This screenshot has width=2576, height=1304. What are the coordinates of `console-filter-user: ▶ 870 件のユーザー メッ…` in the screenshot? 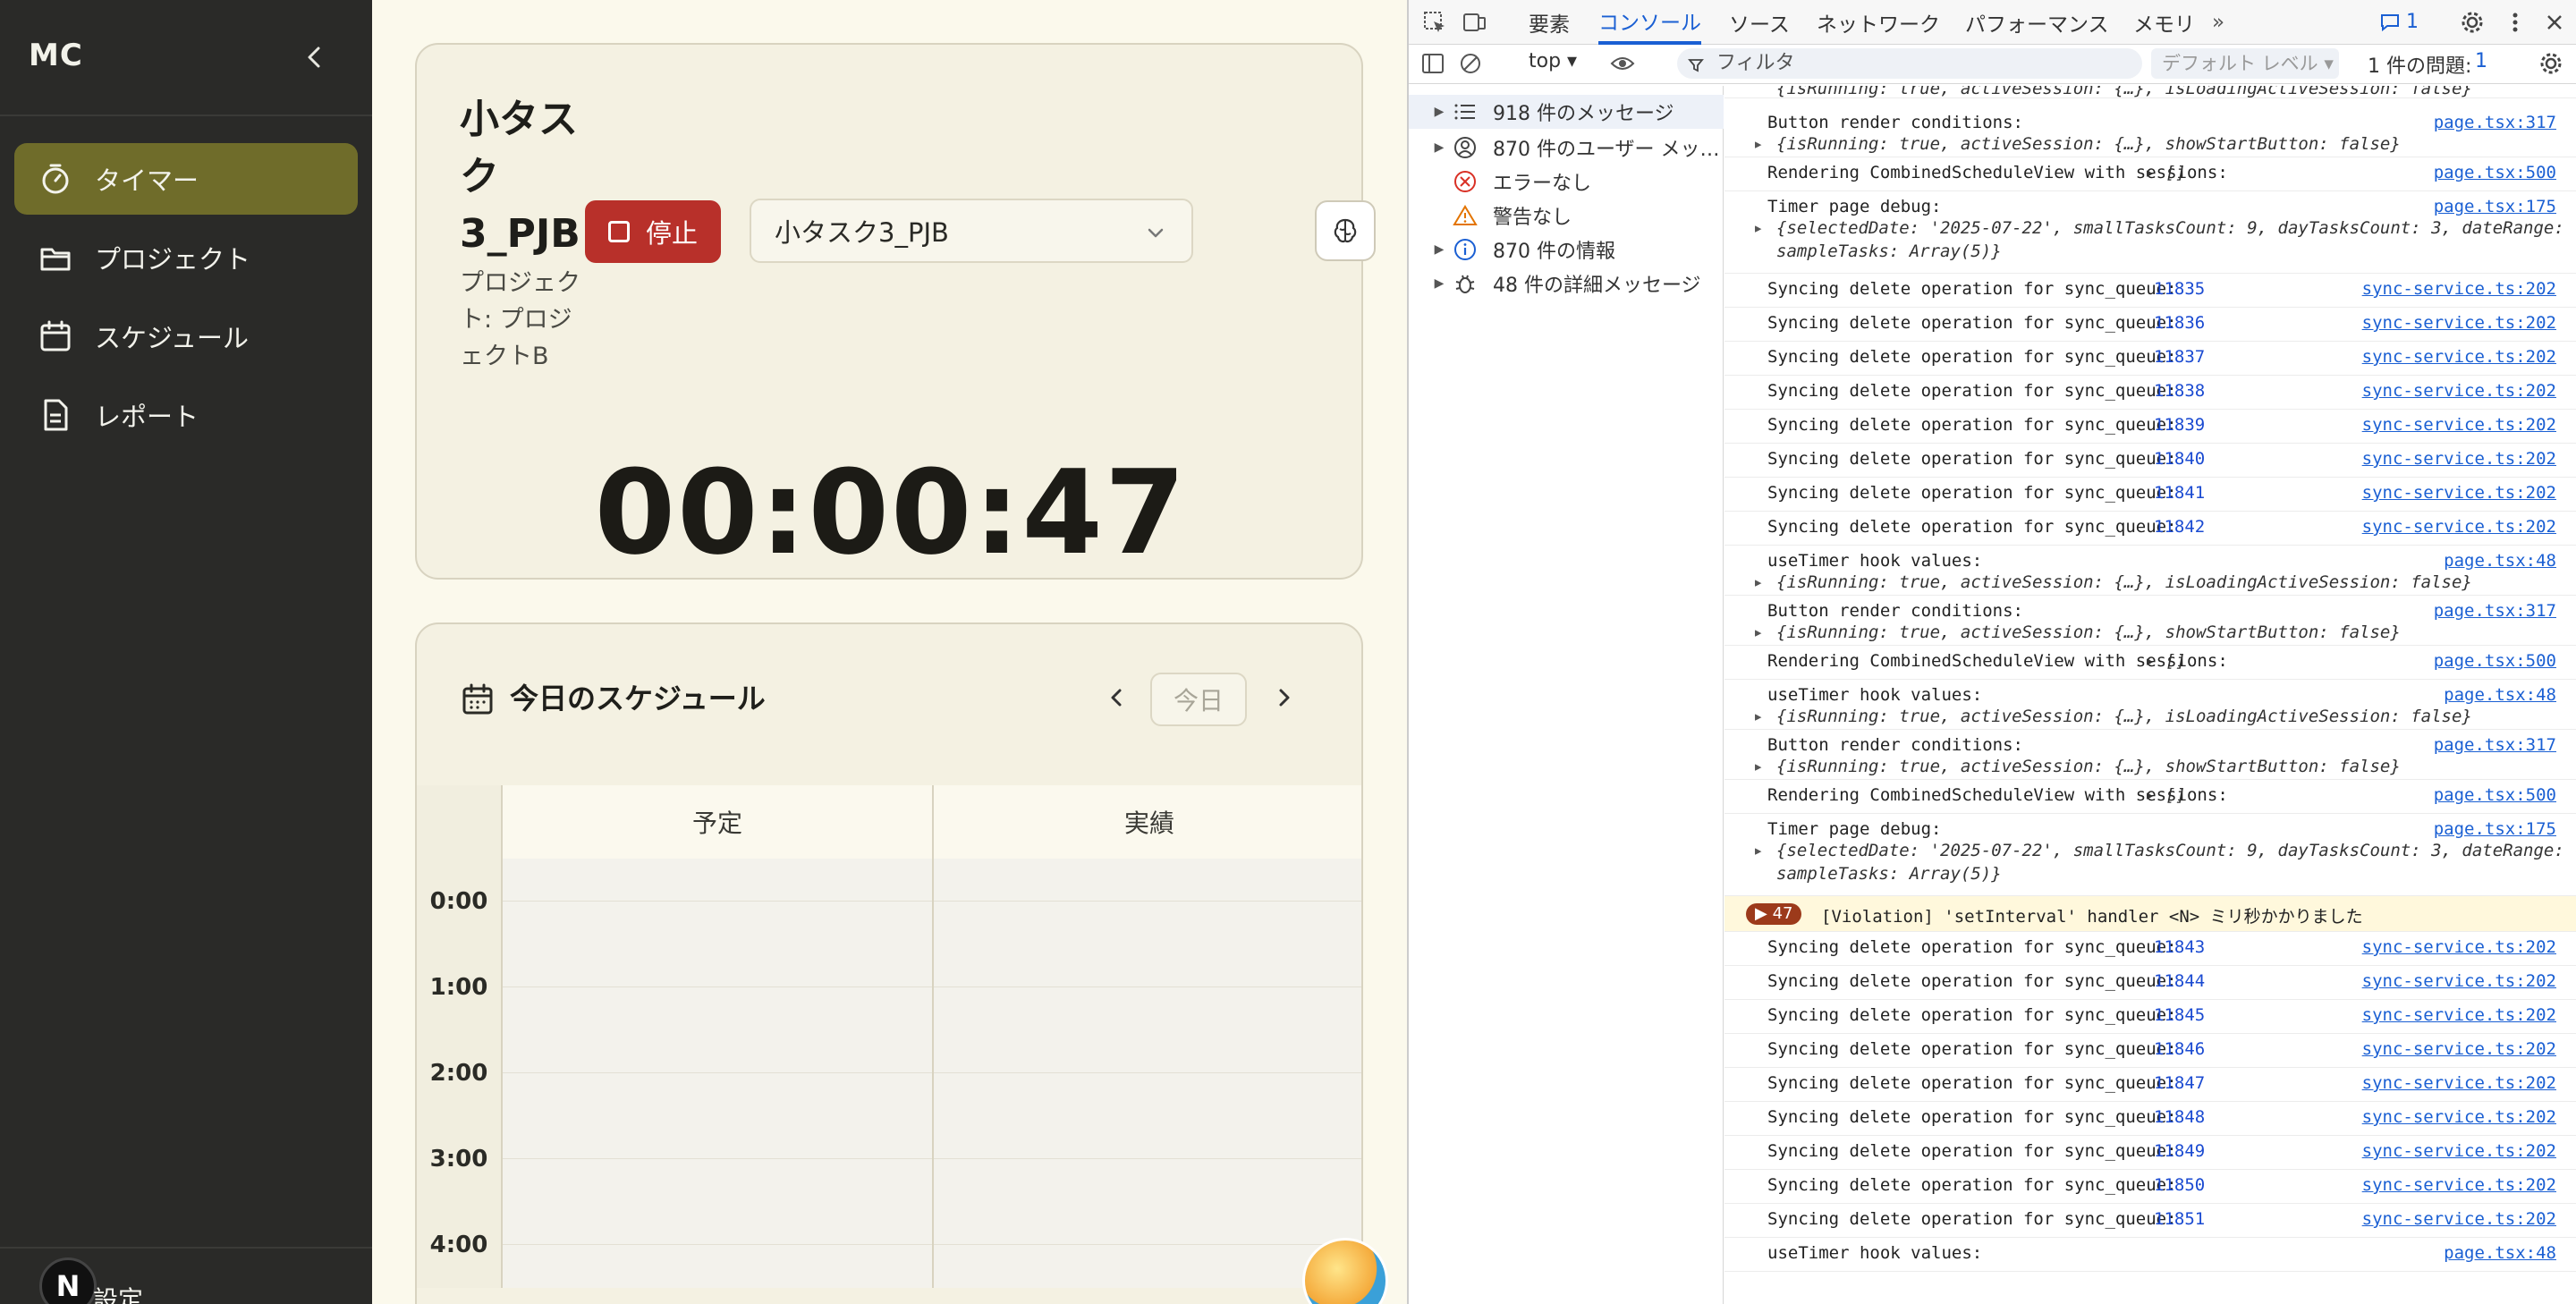 It's located at (1566, 148).